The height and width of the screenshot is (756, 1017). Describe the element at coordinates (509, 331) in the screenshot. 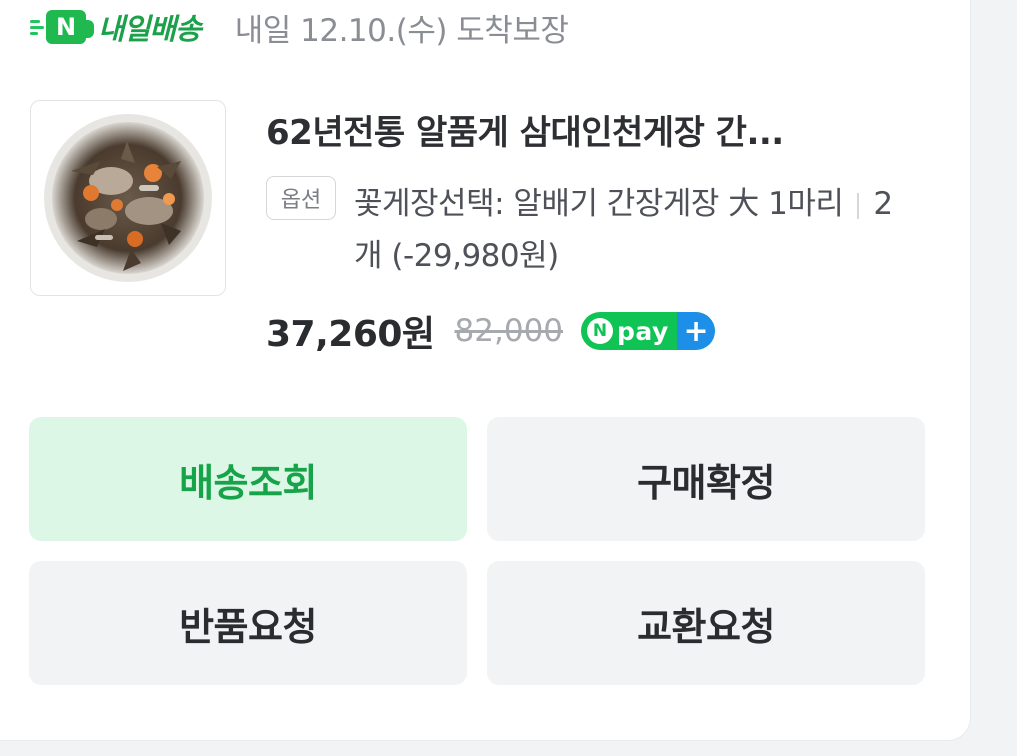

I see `original-price: 82,000` at that location.